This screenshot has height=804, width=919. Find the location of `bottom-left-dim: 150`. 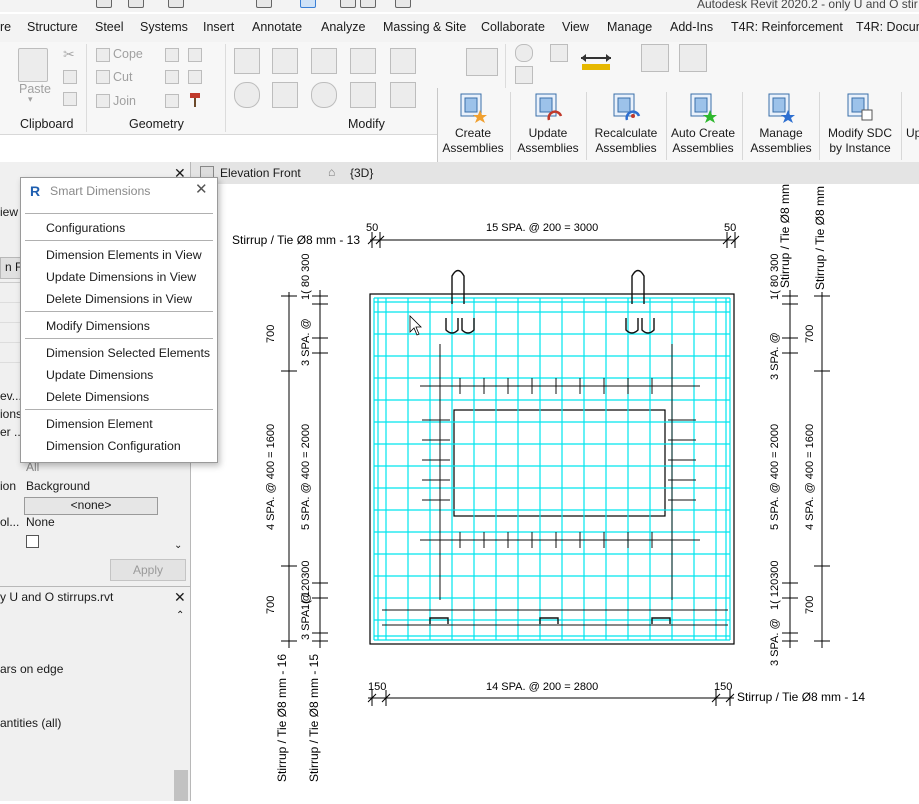

bottom-left-dim: 150 is located at coordinates (377, 687).